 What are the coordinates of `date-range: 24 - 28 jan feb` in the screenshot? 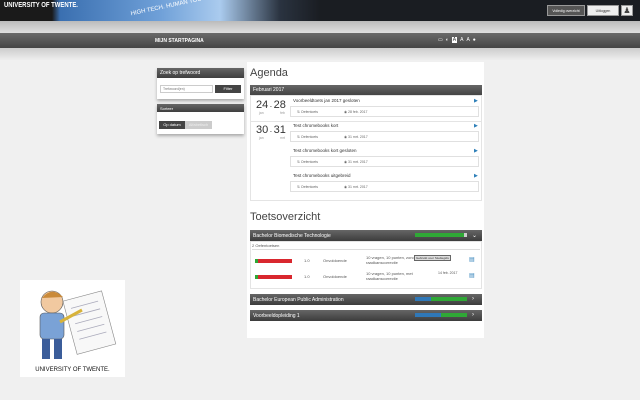 It's located at (271, 107).